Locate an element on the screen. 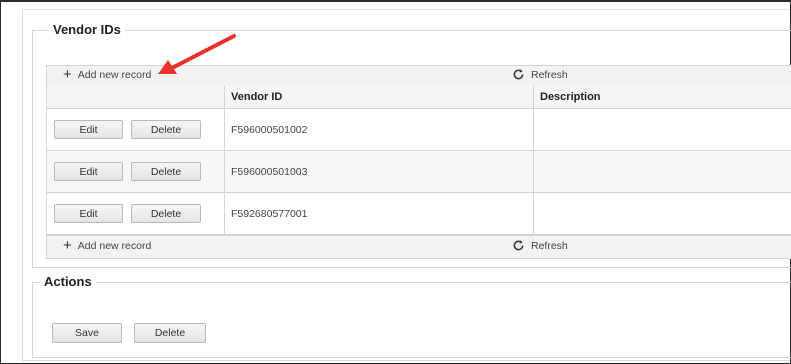 This screenshot has width=791, height=364. column-header-vendor-id: Vendor ID is located at coordinates (256, 97).